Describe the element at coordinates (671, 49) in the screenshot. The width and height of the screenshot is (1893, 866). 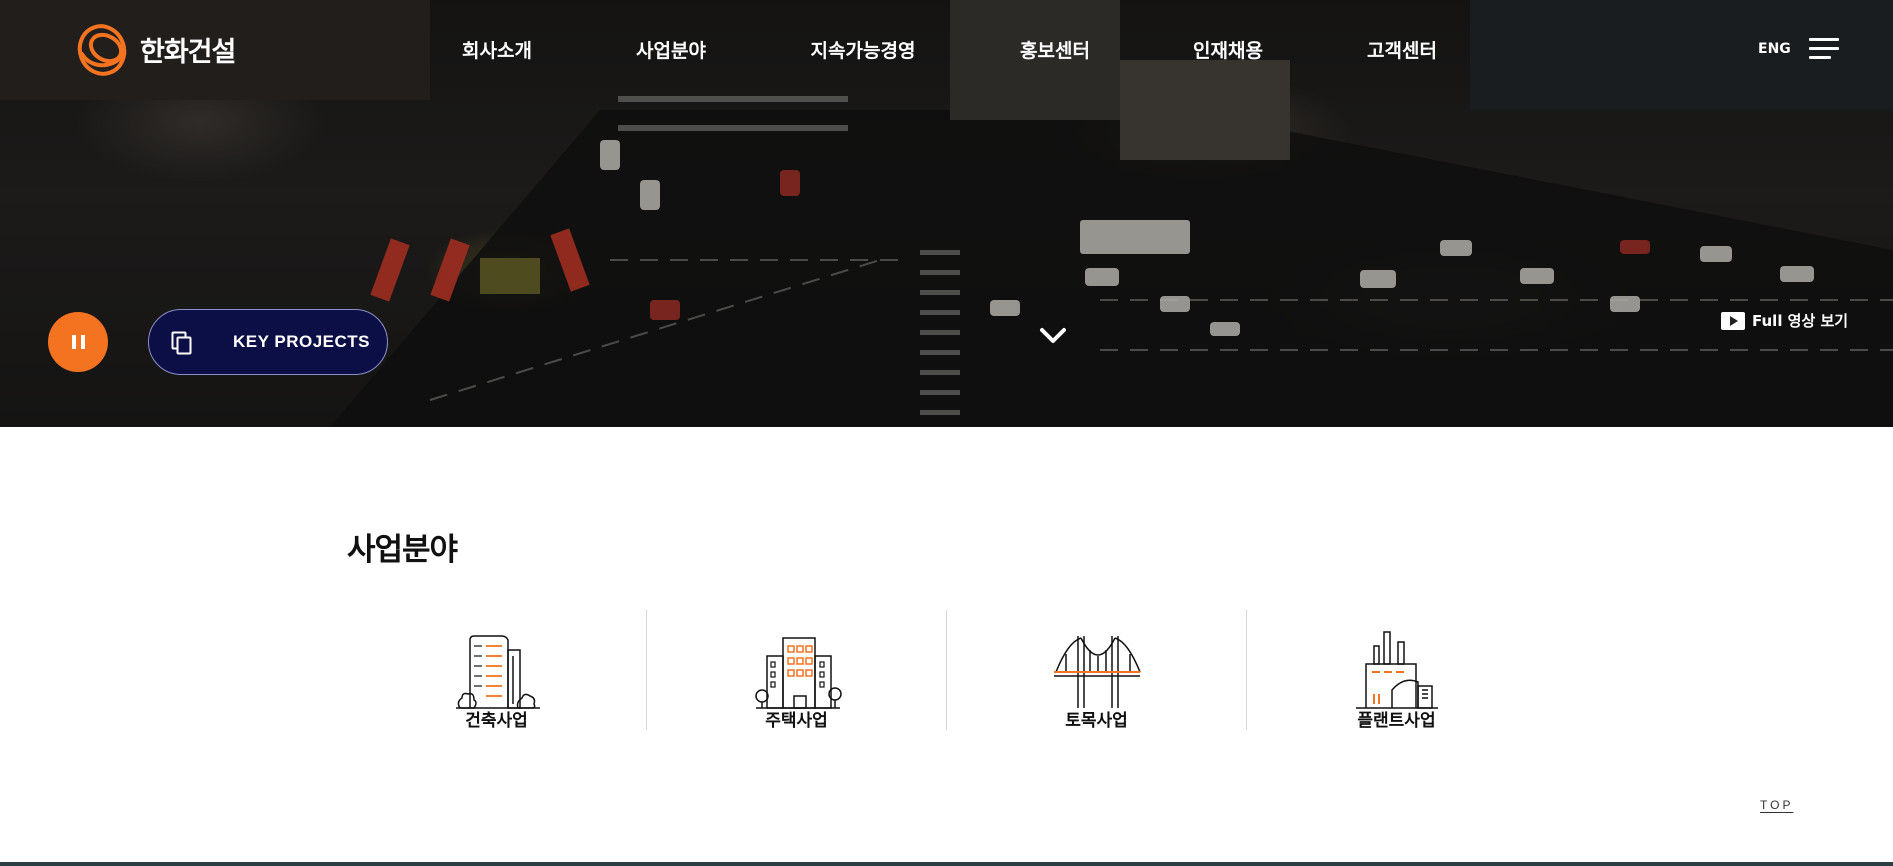
I see `nav-item-business: 사업분야` at that location.